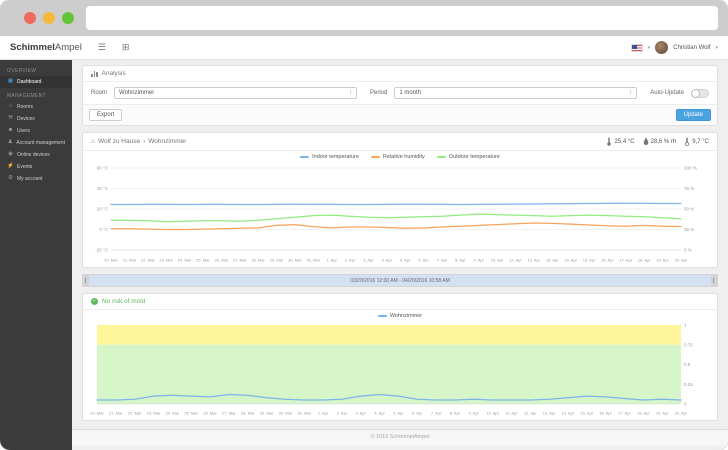  Describe the element at coordinates (10, 106) in the screenshot. I see `rooms-icon: ⌂` at that location.